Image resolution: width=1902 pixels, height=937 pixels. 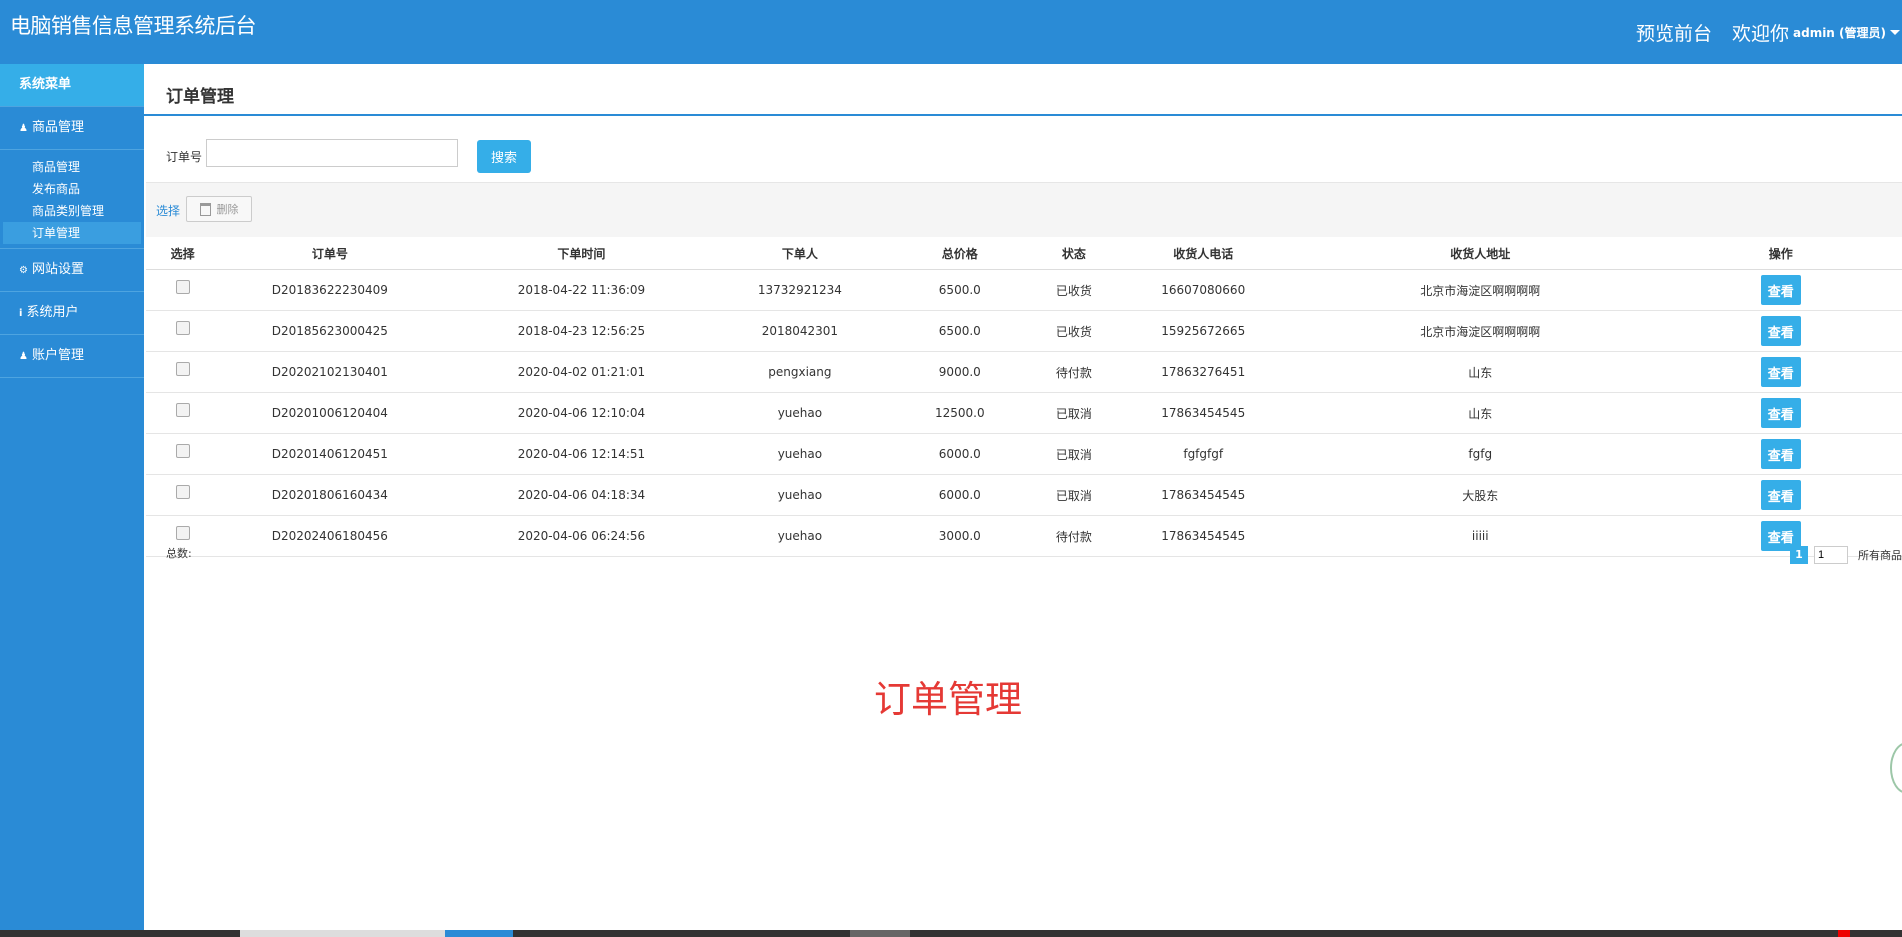 What do you see at coordinates (504, 156) in the screenshot?
I see `search-button: 搜索` at bounding box center [504, 156].